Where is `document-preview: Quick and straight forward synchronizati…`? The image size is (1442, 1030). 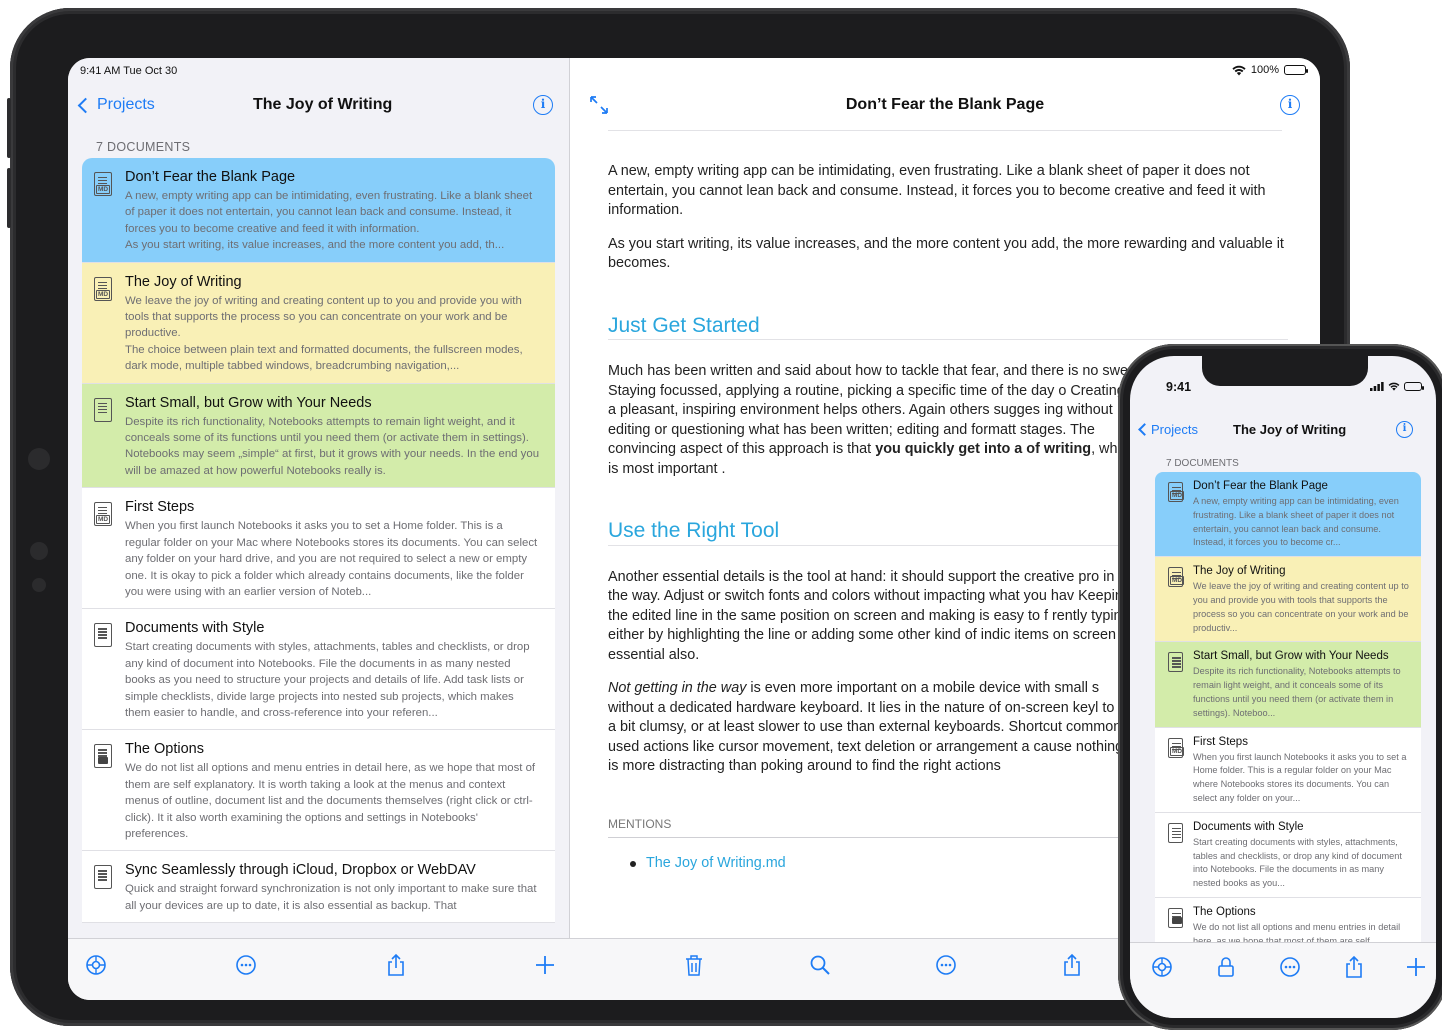 document-preview: Quick and straight forward synchronizati… is located at coordinates (331, 897).